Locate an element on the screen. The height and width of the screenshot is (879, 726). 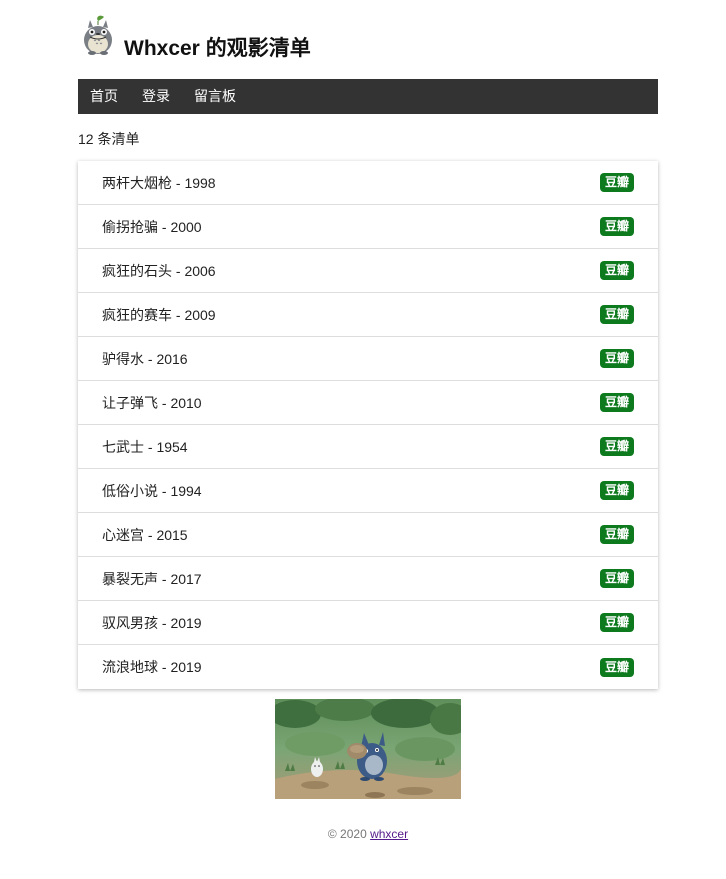
movie-title: 心迷宫 - 2015 is located at coordinates (145, 534).